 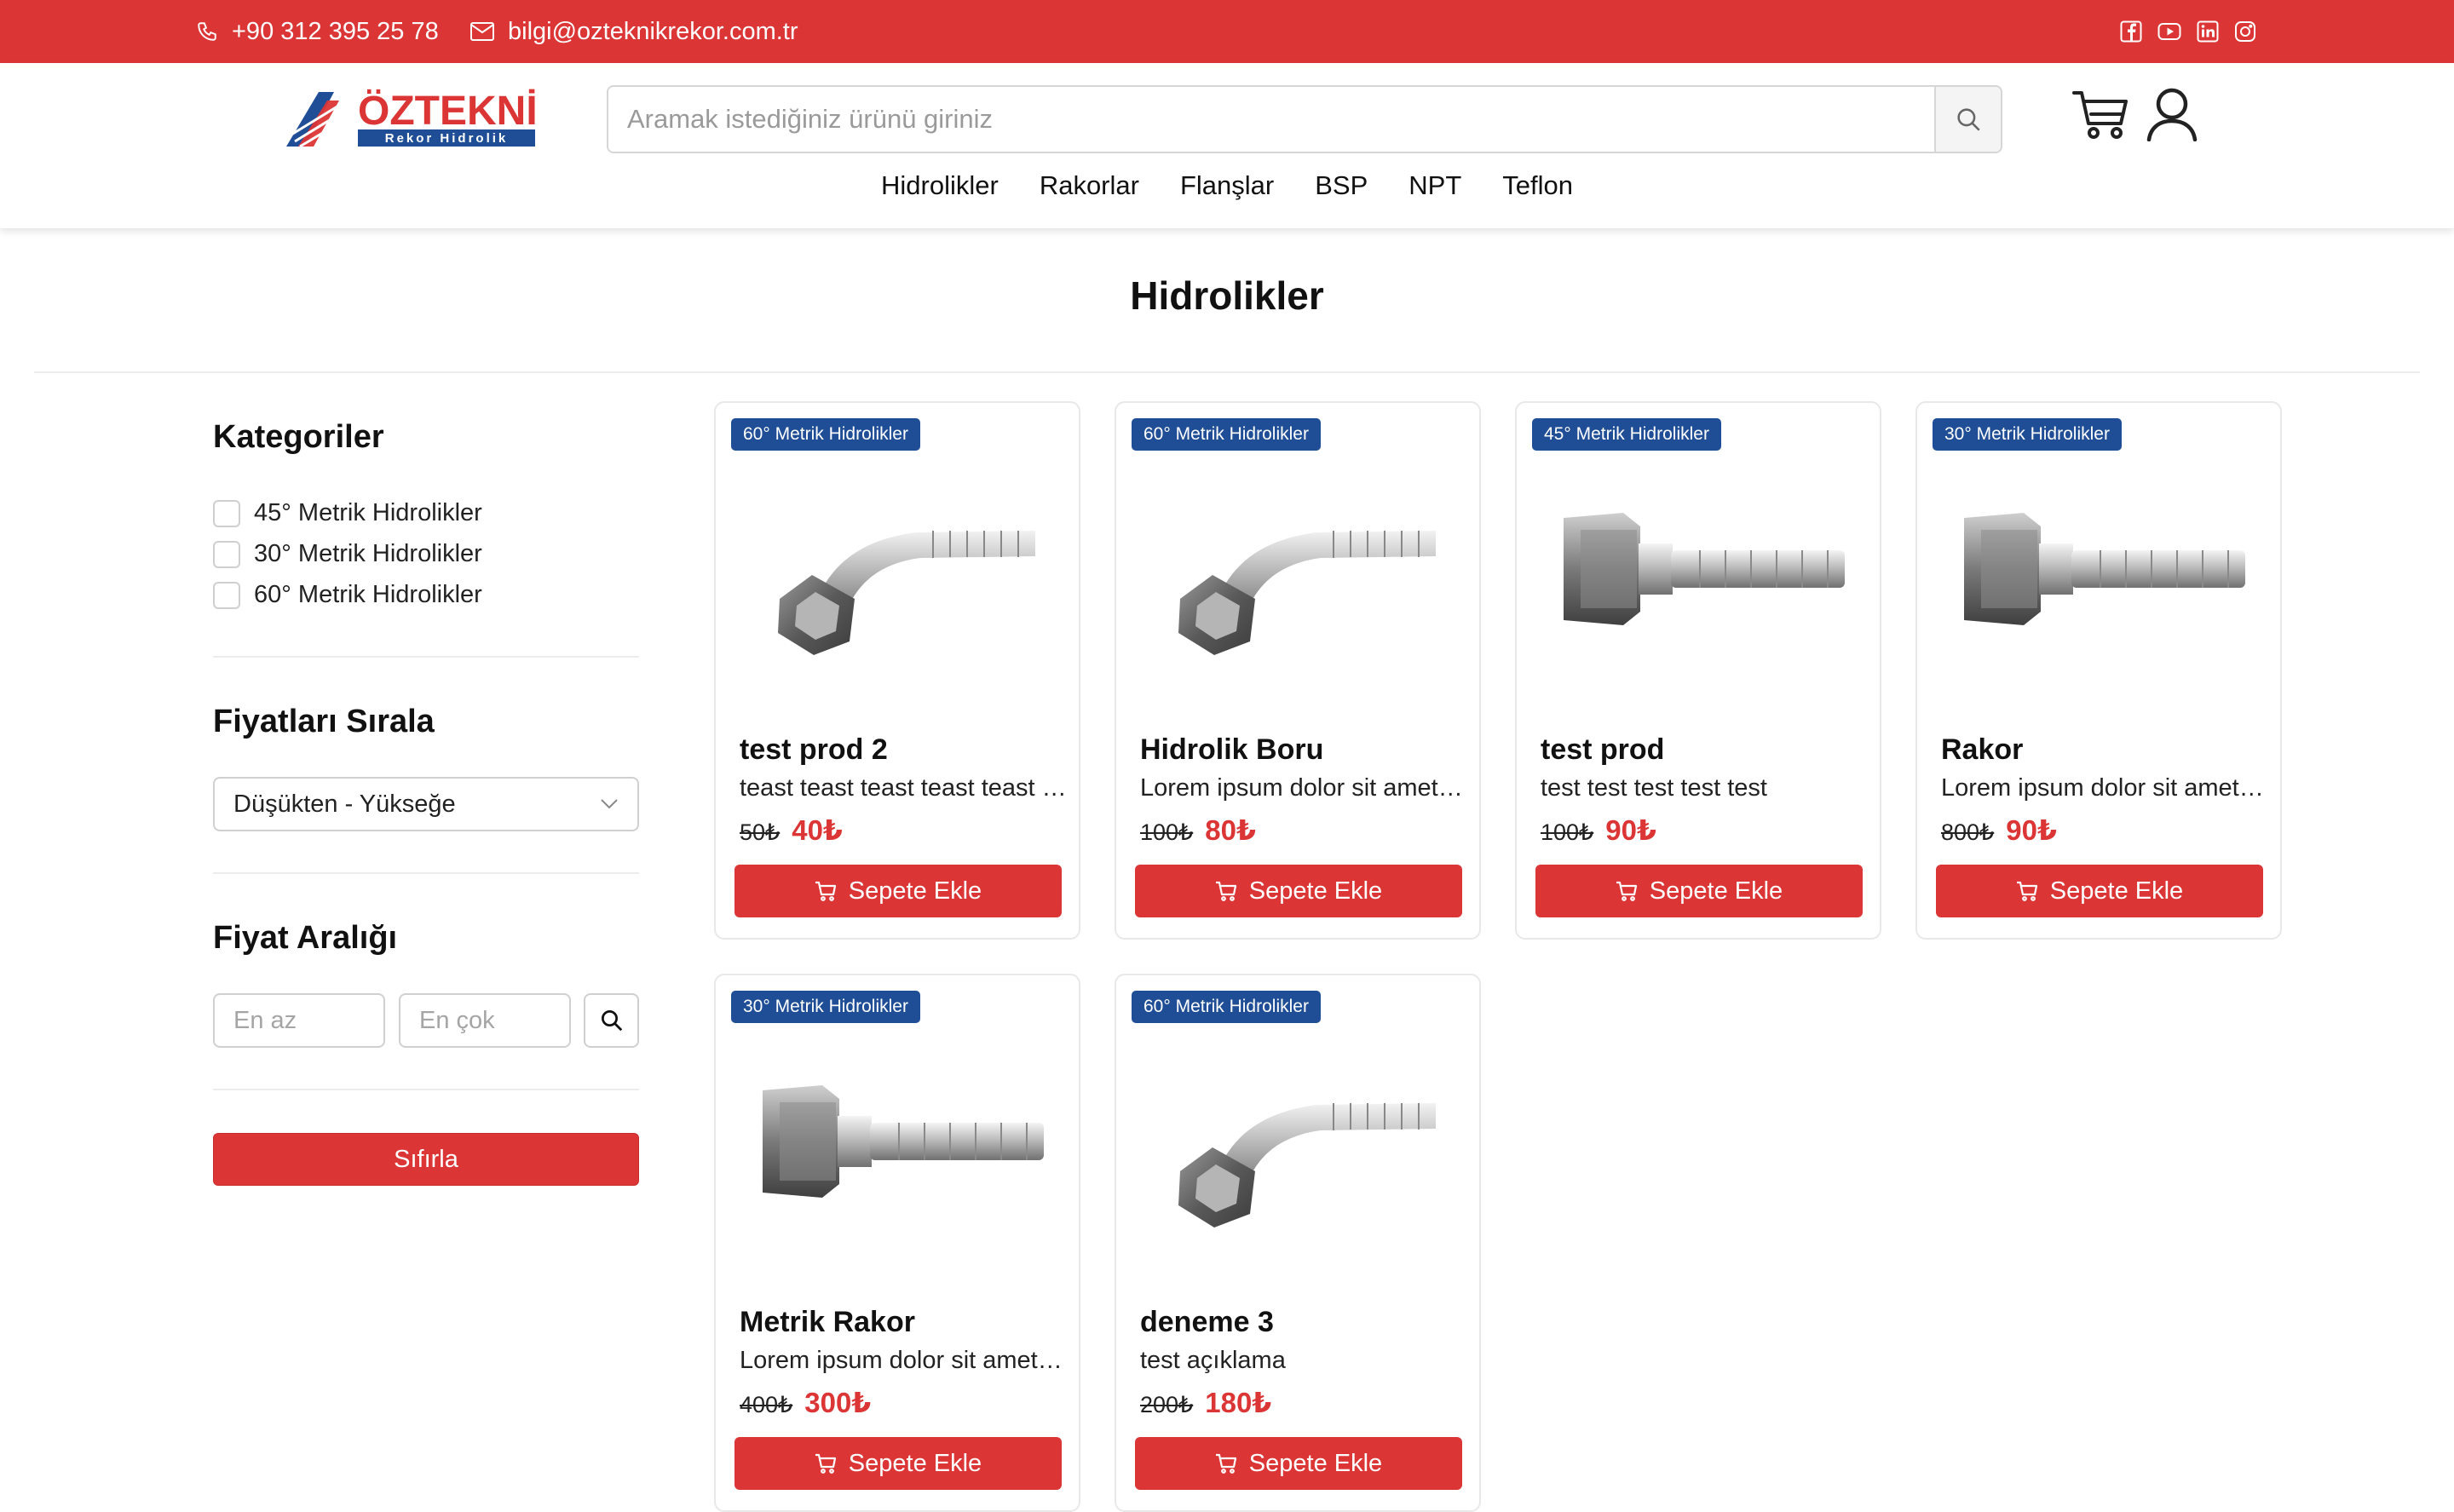 I want to click on product-name: test prod, so click(x=1602, y=750).